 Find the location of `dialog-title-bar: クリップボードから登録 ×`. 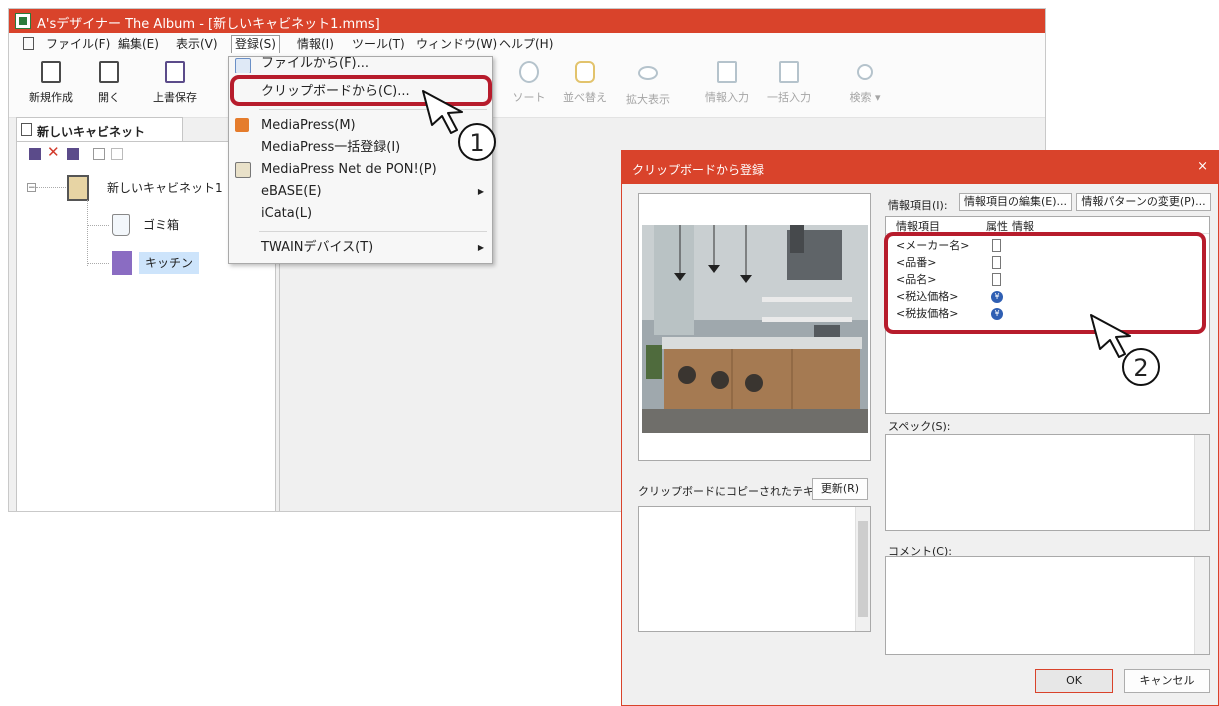

dialog-title-bar: クリップボードから登録 × is located at coordinates (920, 167).